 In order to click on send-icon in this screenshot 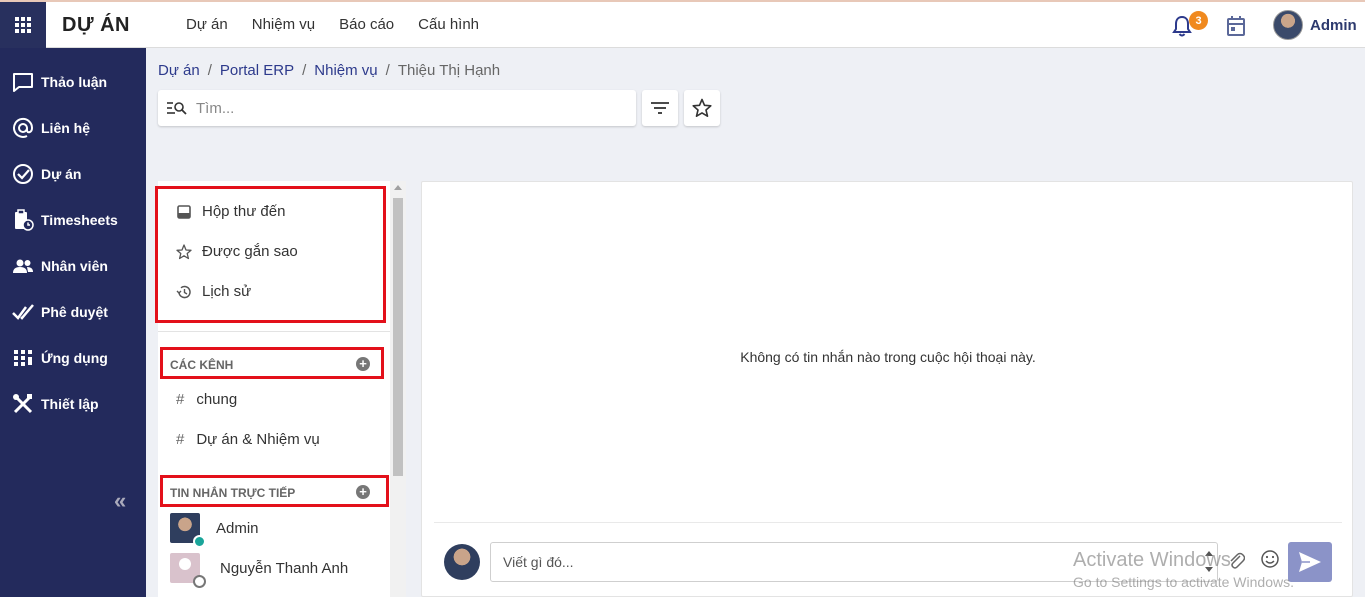, I will do `click(1310, 562)`.